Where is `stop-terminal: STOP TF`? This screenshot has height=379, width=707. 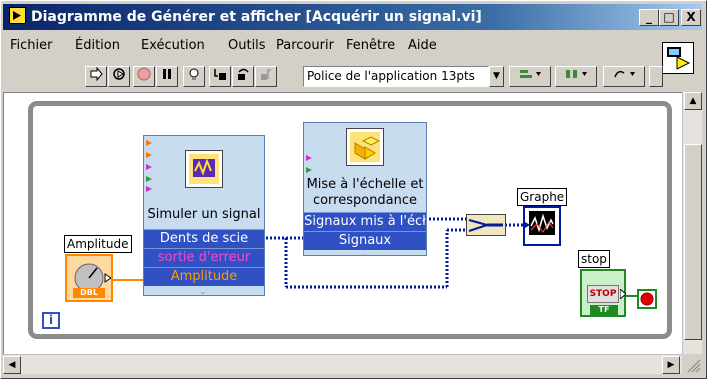
stop-terminal: STOP TF is located at coordinates (603, 293).